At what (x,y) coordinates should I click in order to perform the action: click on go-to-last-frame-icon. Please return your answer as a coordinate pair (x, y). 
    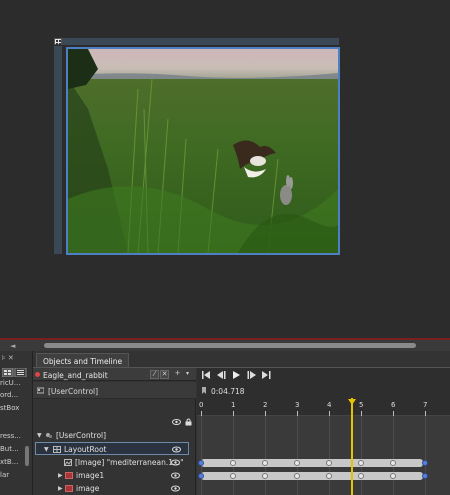
    Looking at the image, I should click on (266, 375).